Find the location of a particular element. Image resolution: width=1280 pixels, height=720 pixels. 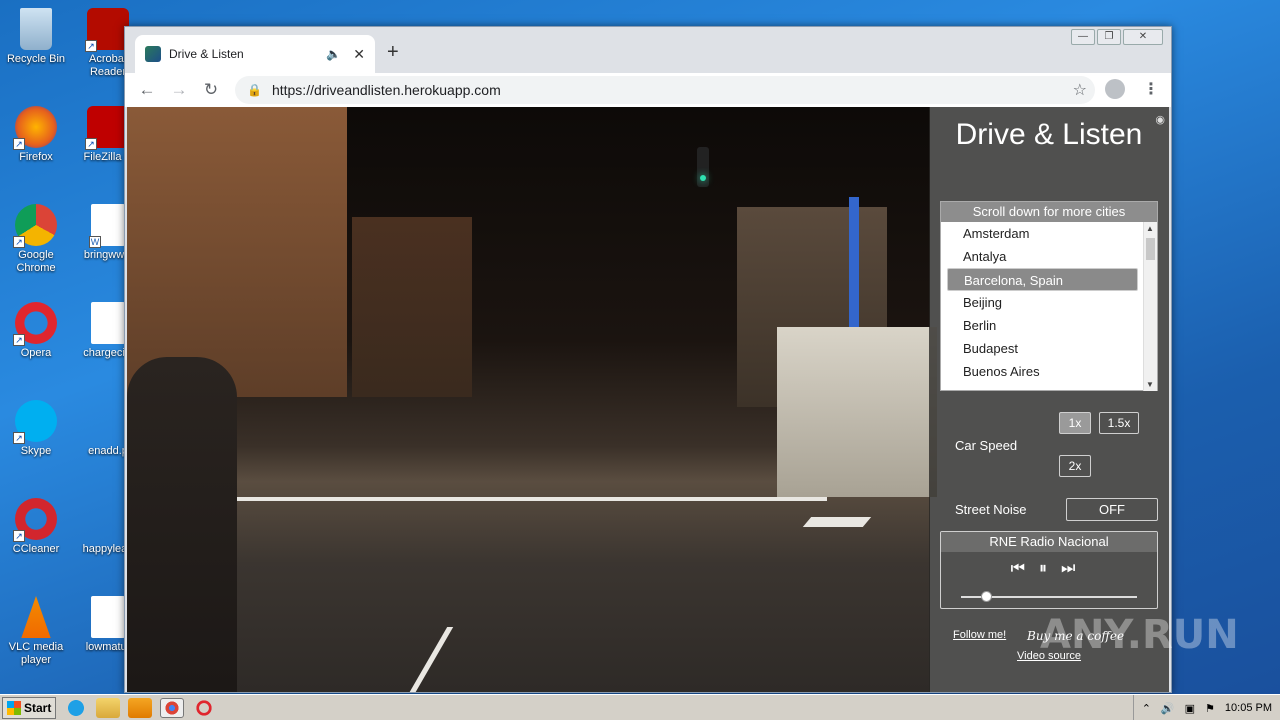

tray-expand-icon: ⌃ is located at coordinates (1146, 708).